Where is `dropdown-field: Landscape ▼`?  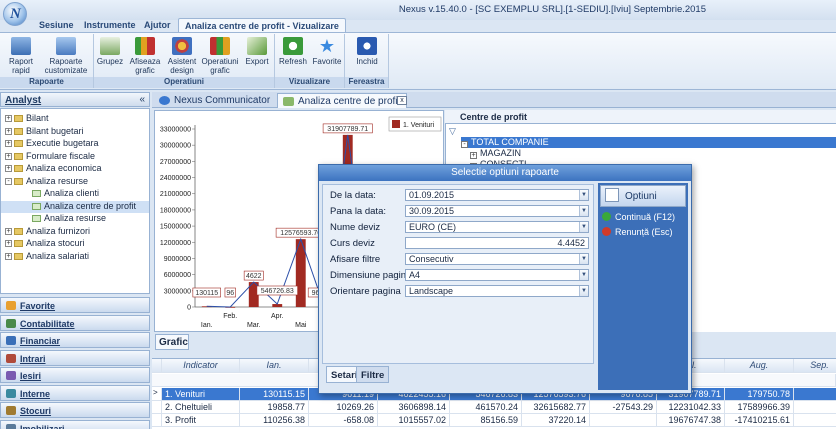 dropdown-field: Landscape ▼ is located at coordinates (497, 291).